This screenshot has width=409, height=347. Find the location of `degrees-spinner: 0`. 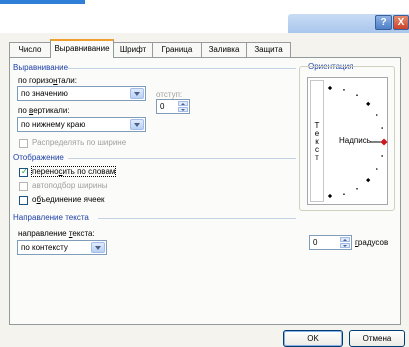

degrees-spinner: 0 is located at coordinates (330, 242).